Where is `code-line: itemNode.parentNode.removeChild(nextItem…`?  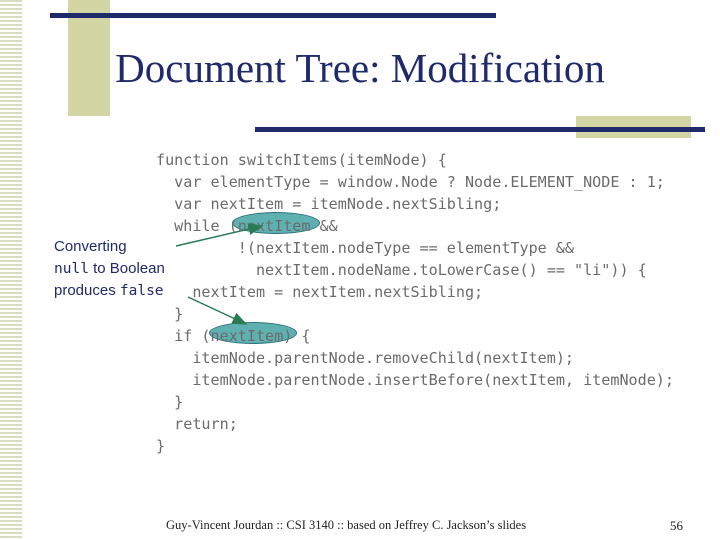 code-line: itemNode.parentNode.removeChild(nextItem… is located at coordinates (365, 358).